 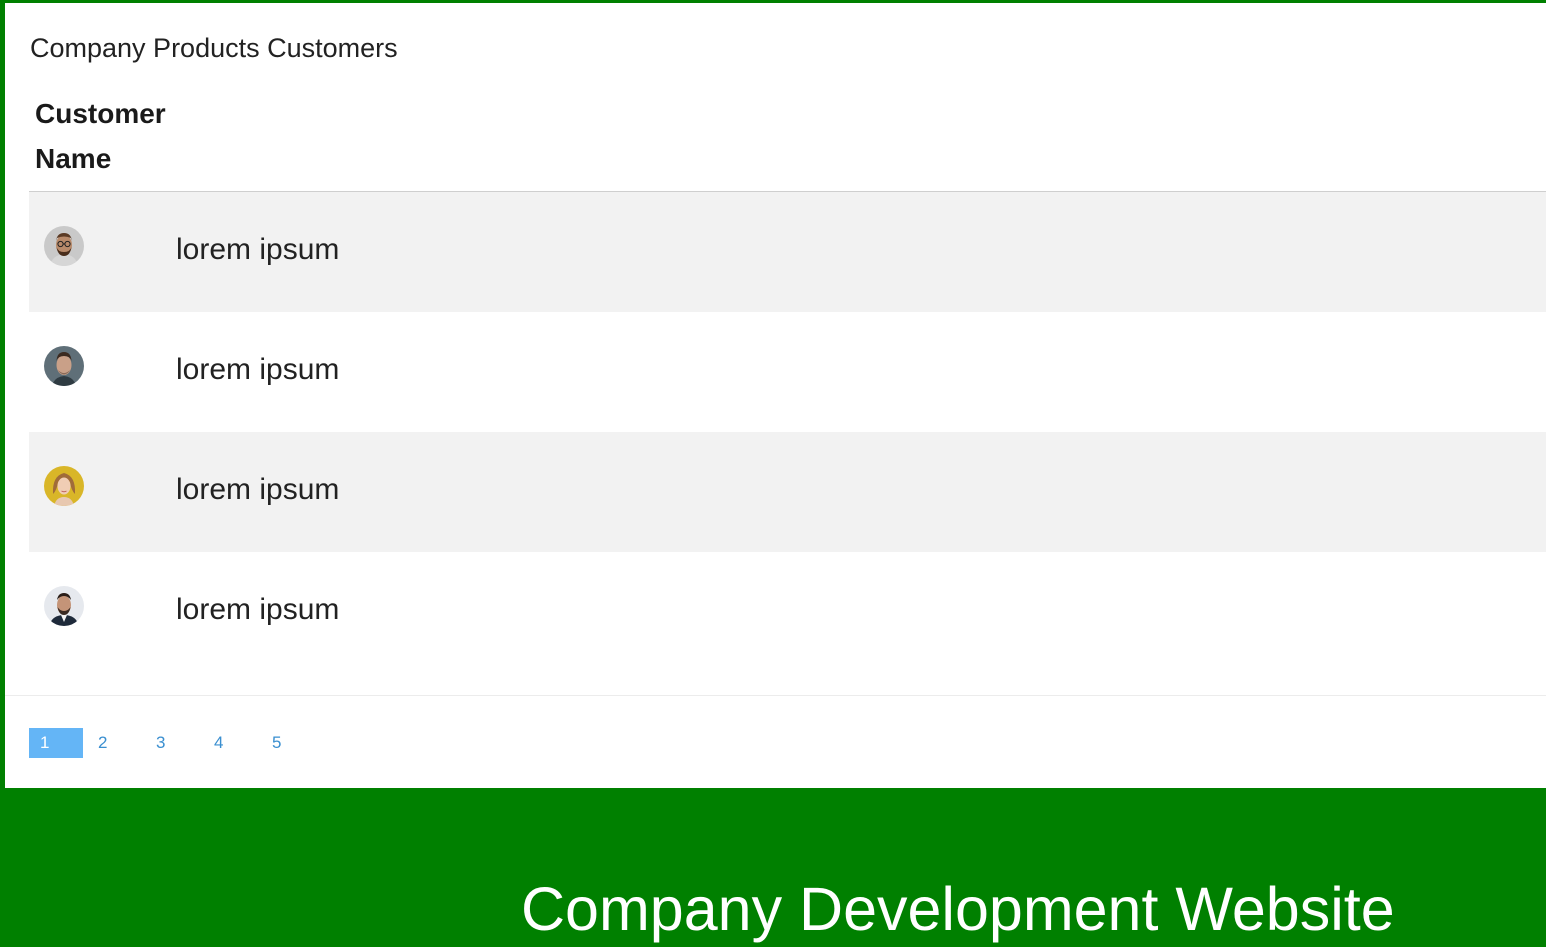 What do you see at coordinates (56, 743) in the screenshot?
I see `page-1-button: 1` at bounding box center [56, 743].